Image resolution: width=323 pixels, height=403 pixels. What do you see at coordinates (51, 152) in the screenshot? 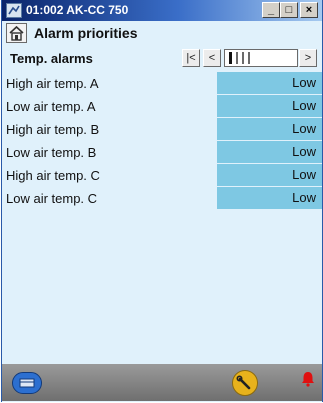
I see `alarm-label: Low air temp. B` at bounding box center [51, 152].